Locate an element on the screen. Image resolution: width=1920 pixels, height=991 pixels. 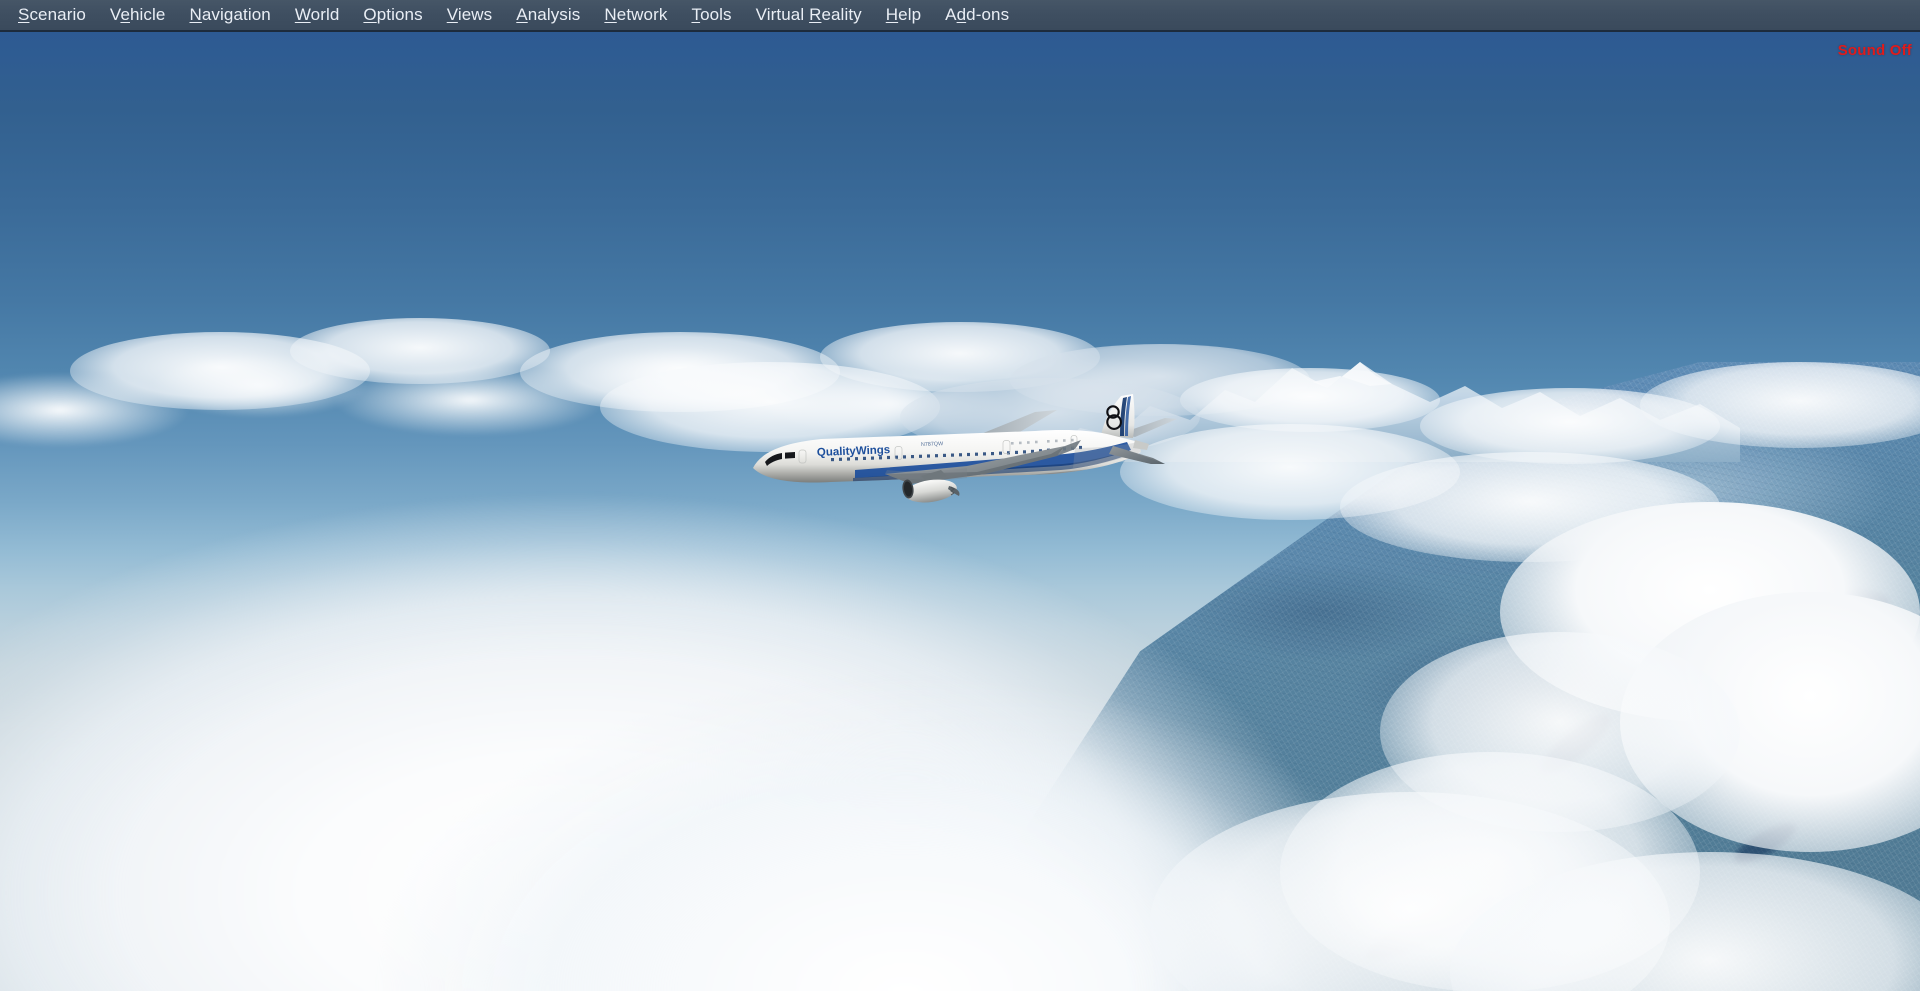
menu-item-help: Help is located at coordinates (903, 15).